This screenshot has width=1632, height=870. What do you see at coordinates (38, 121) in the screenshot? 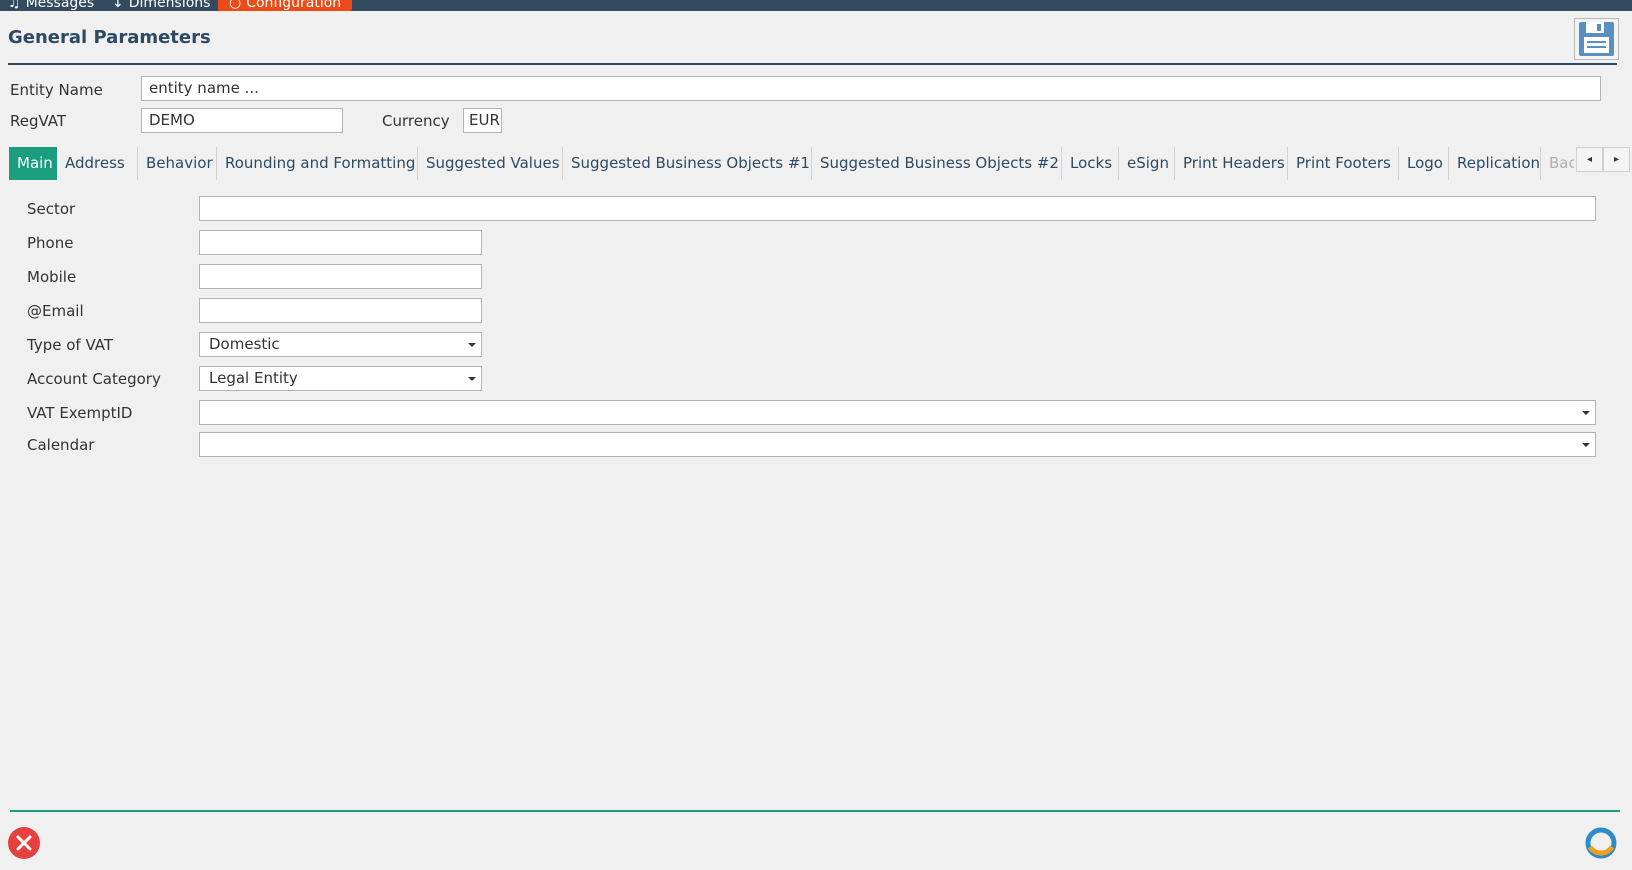
I see `regvat-label: RegVAT` at bounding box center [38, 121].